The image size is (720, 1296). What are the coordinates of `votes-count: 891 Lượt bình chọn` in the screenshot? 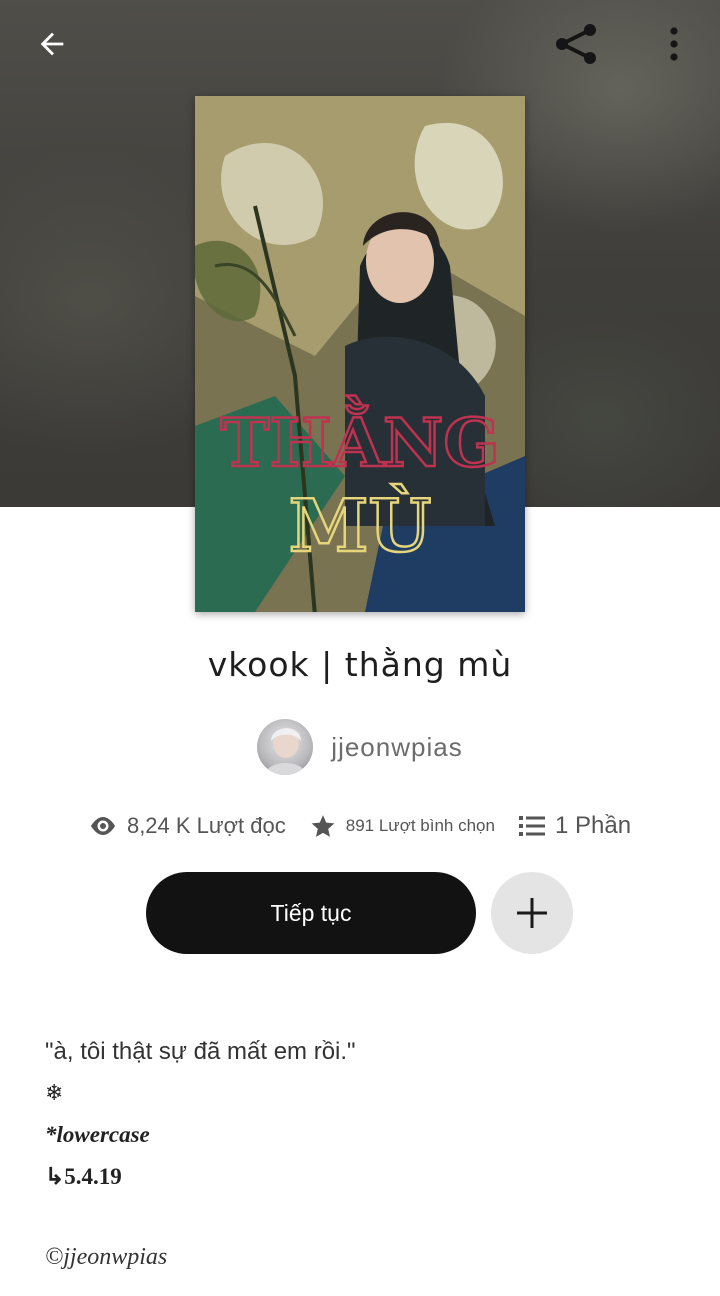 It's located at (420, 825).